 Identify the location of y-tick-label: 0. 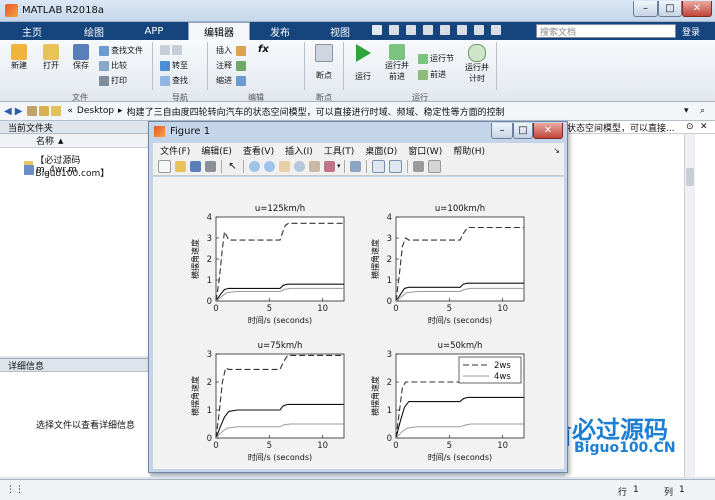
(209, 439).